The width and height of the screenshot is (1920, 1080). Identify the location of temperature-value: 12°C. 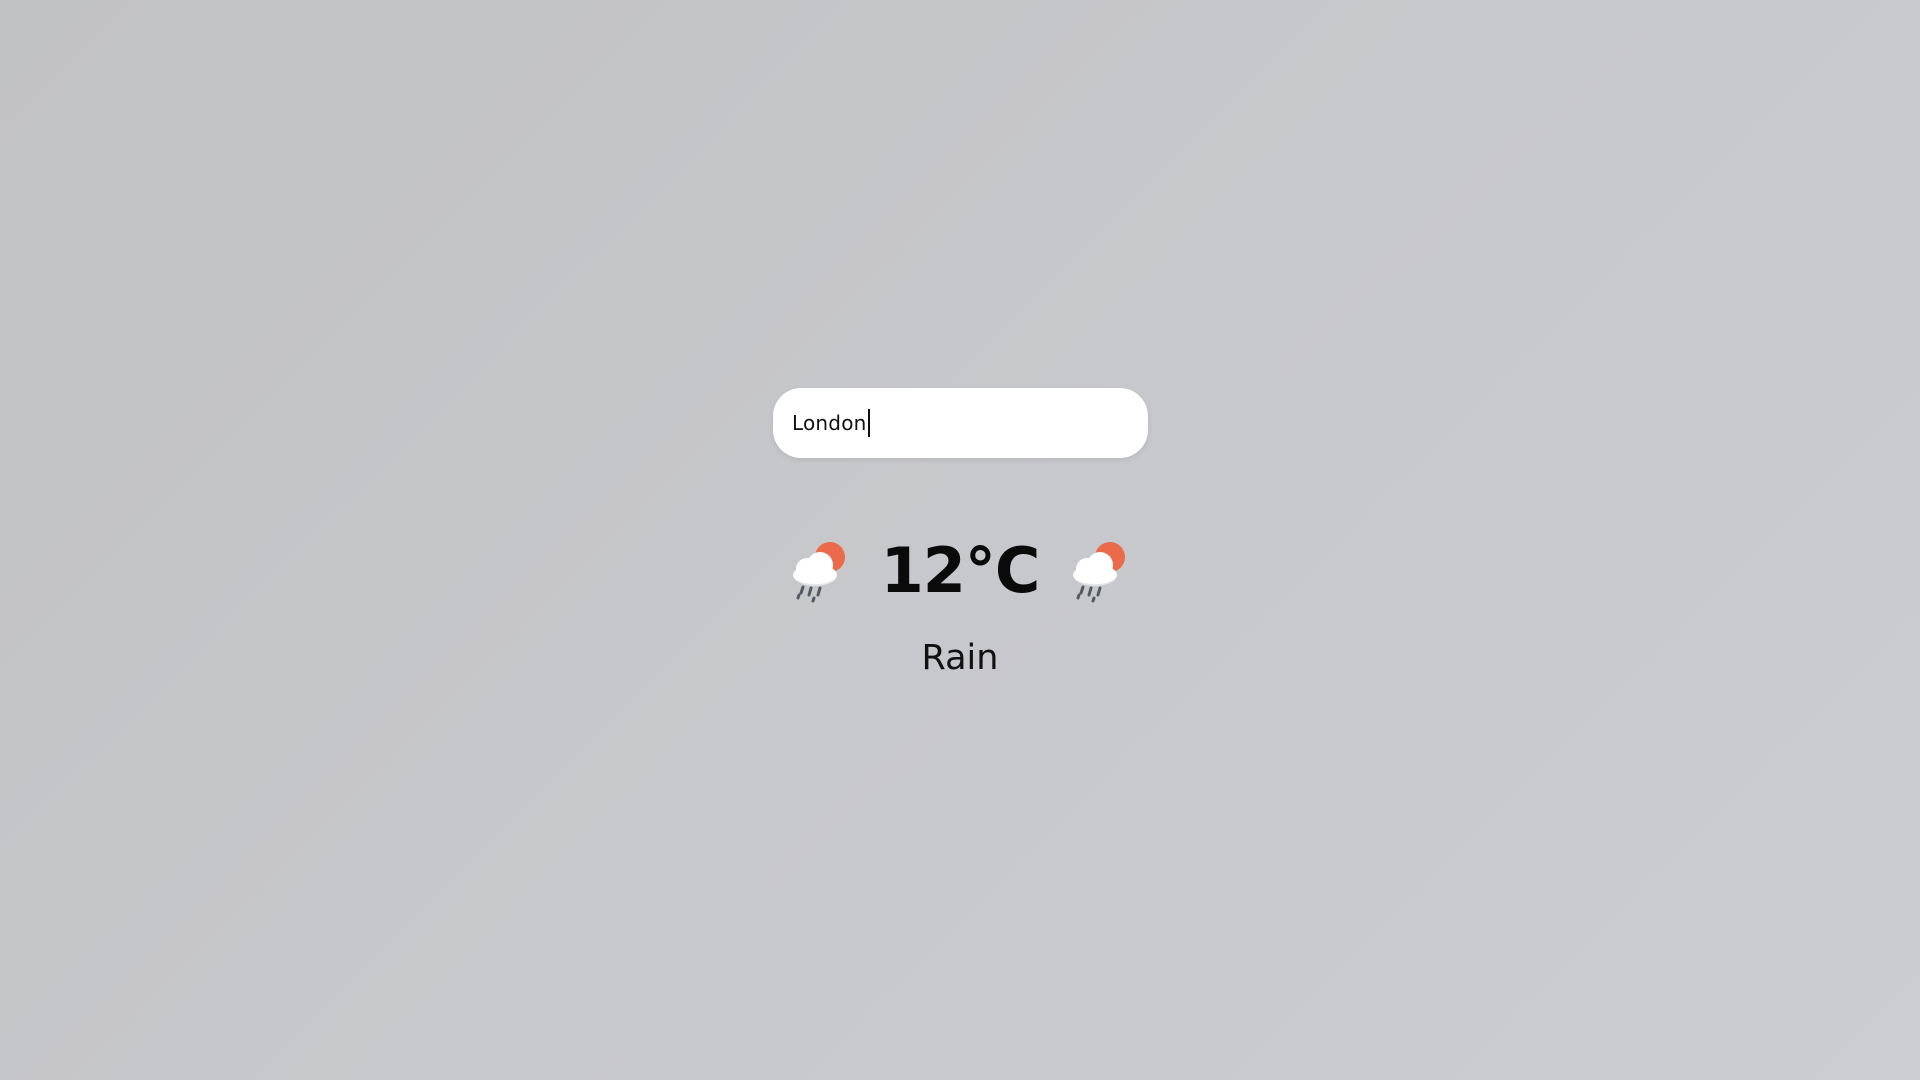
(960, 570).